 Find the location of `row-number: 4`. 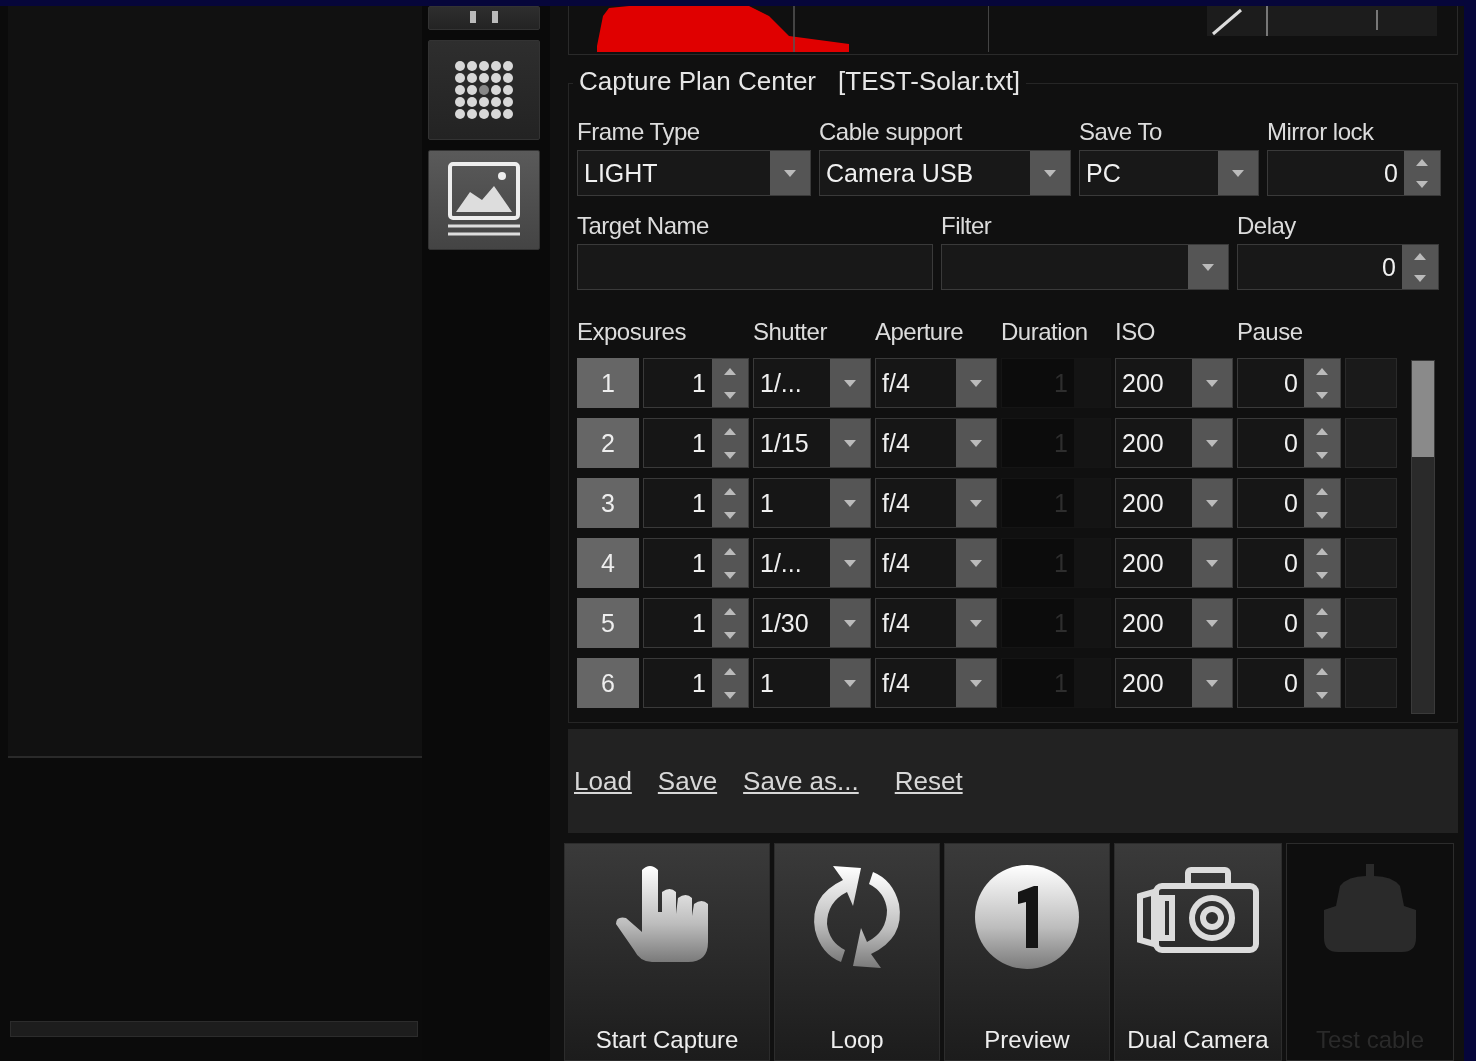

row-number: 4 is located at coordinates (608, 563).